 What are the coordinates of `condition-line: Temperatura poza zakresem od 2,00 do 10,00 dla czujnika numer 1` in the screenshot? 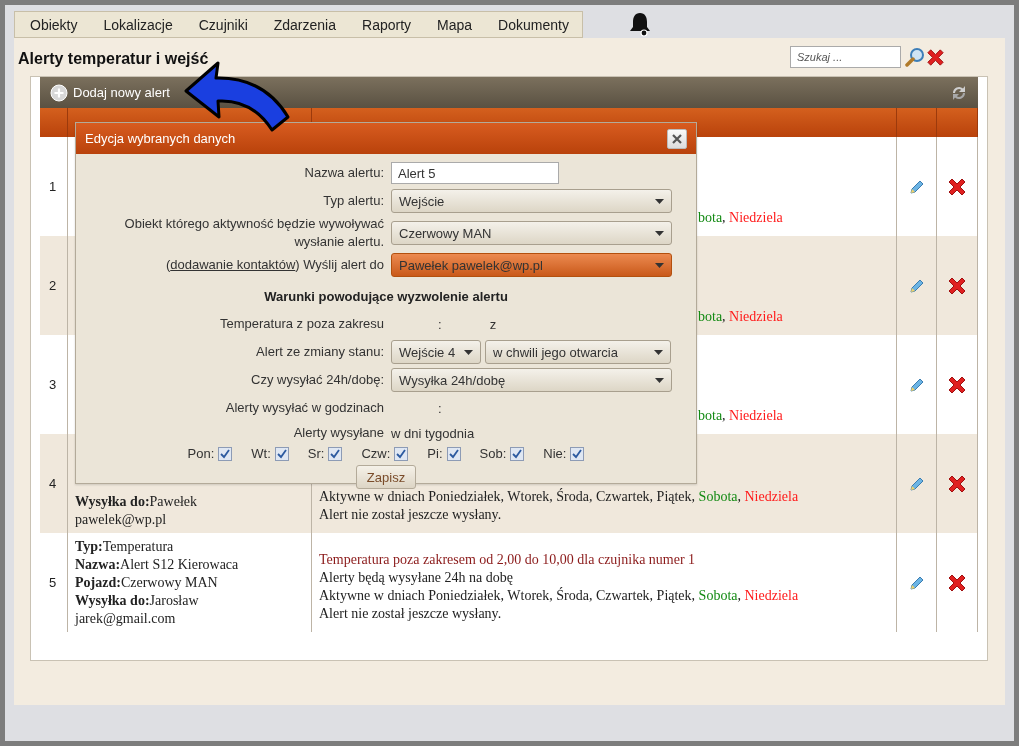 It's located at (507, 559).